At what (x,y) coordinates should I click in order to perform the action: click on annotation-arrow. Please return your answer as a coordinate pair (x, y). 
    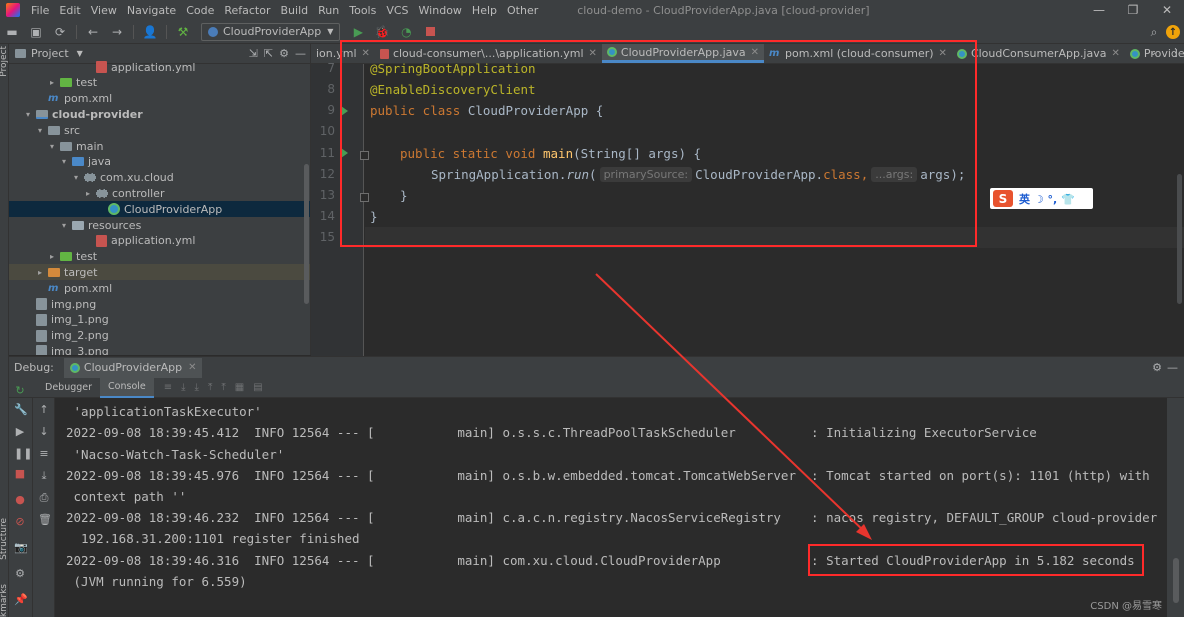
    Looking at the image, I should click on (733, 406).